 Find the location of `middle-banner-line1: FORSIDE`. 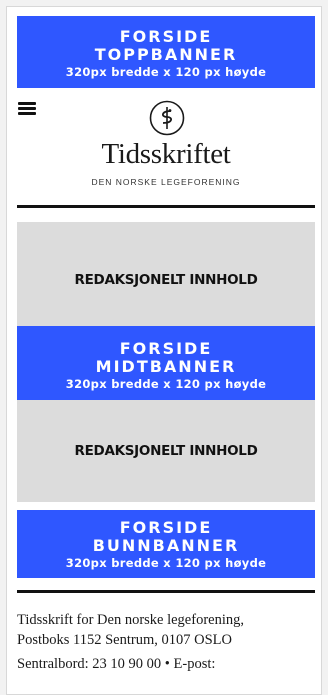

middle-banner-line1: FORSIDE is located at coordinates (166, 348).